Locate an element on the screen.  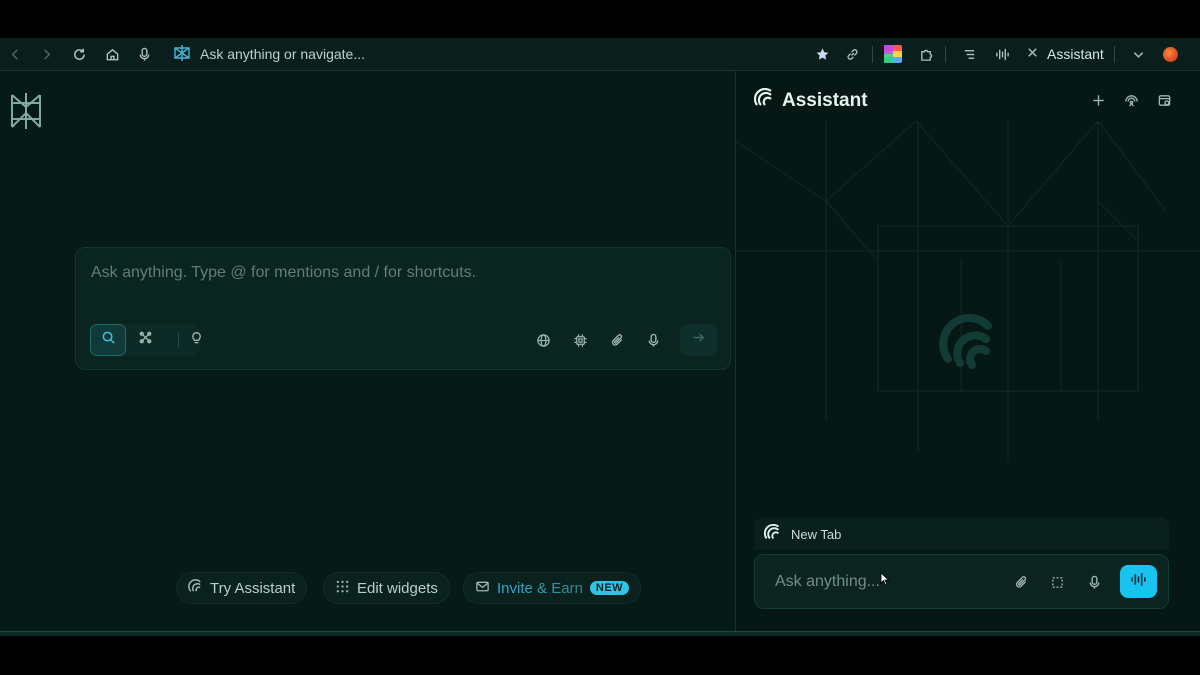
broadcast-icon is located at coordinates (1131, 100).